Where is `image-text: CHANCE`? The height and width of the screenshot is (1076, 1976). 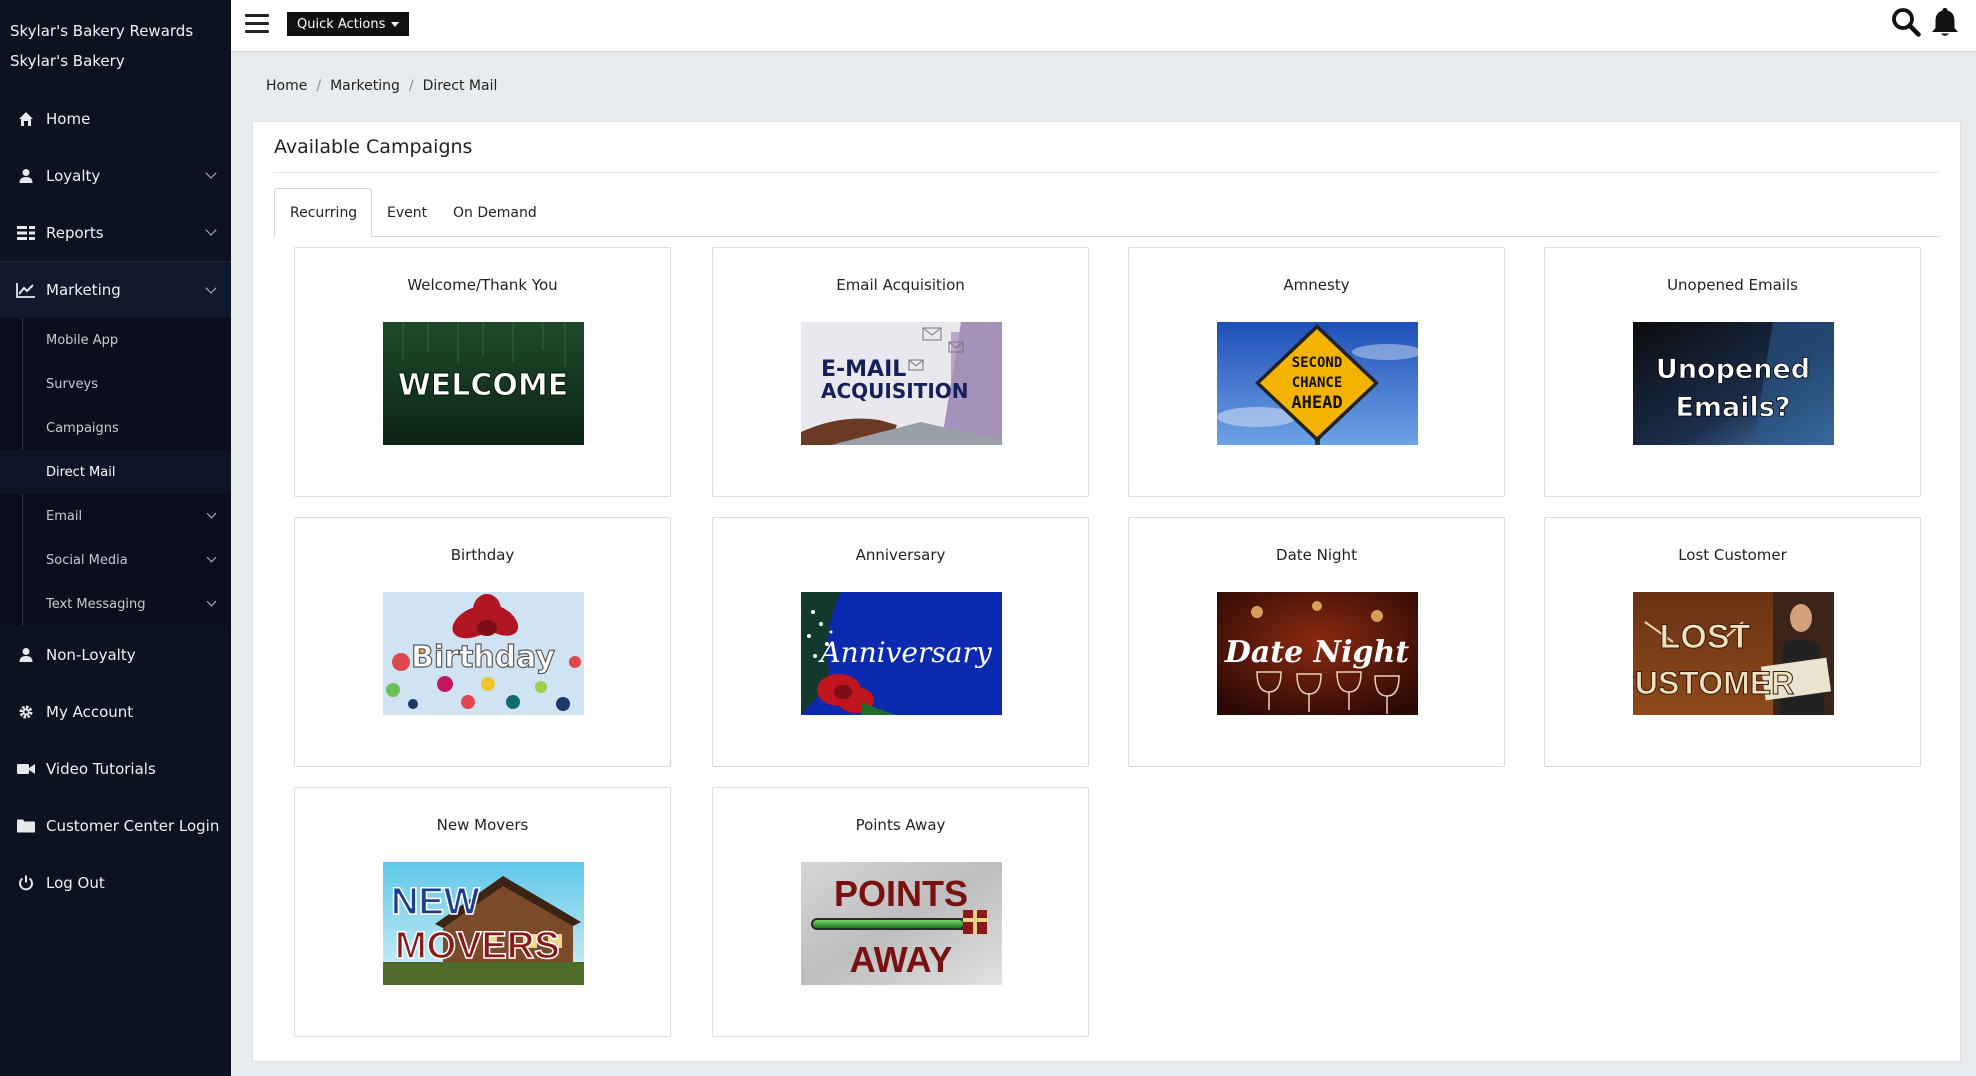
image-text: CHANCE is located at coordinates (1317, 383).